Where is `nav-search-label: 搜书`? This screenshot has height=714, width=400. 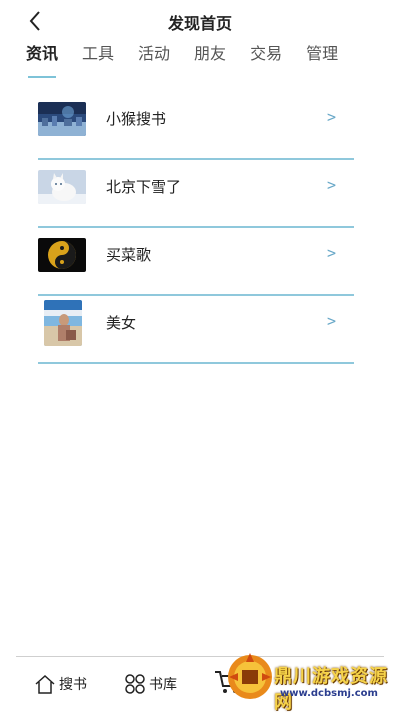 nav-search-label: 搜书 is located at coordinates (73, 685).